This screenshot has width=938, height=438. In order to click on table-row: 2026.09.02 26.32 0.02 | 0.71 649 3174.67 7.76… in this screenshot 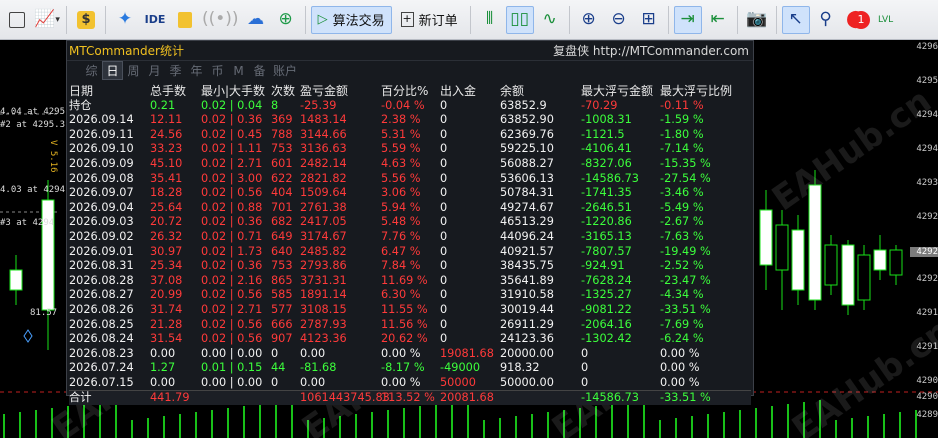, I will do `click(410, 237)`.